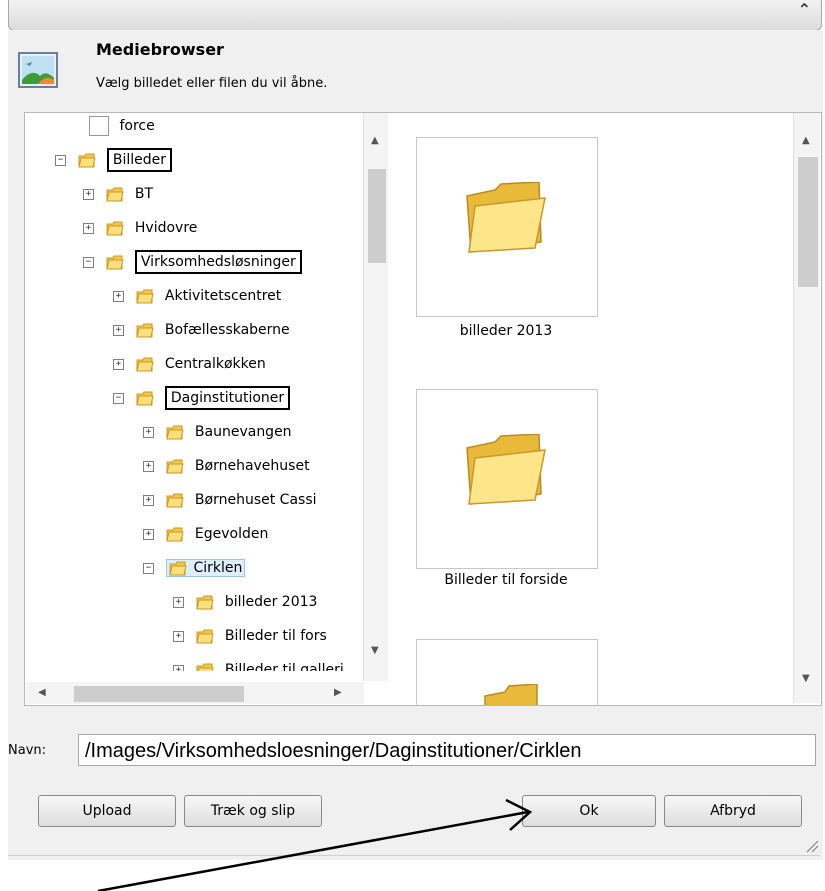 The height and width of the screenshot is (891, 825). Describe the element at coordinates (733, 811) in the screenshot. I see `cancel-button: Afbryd` at that location.